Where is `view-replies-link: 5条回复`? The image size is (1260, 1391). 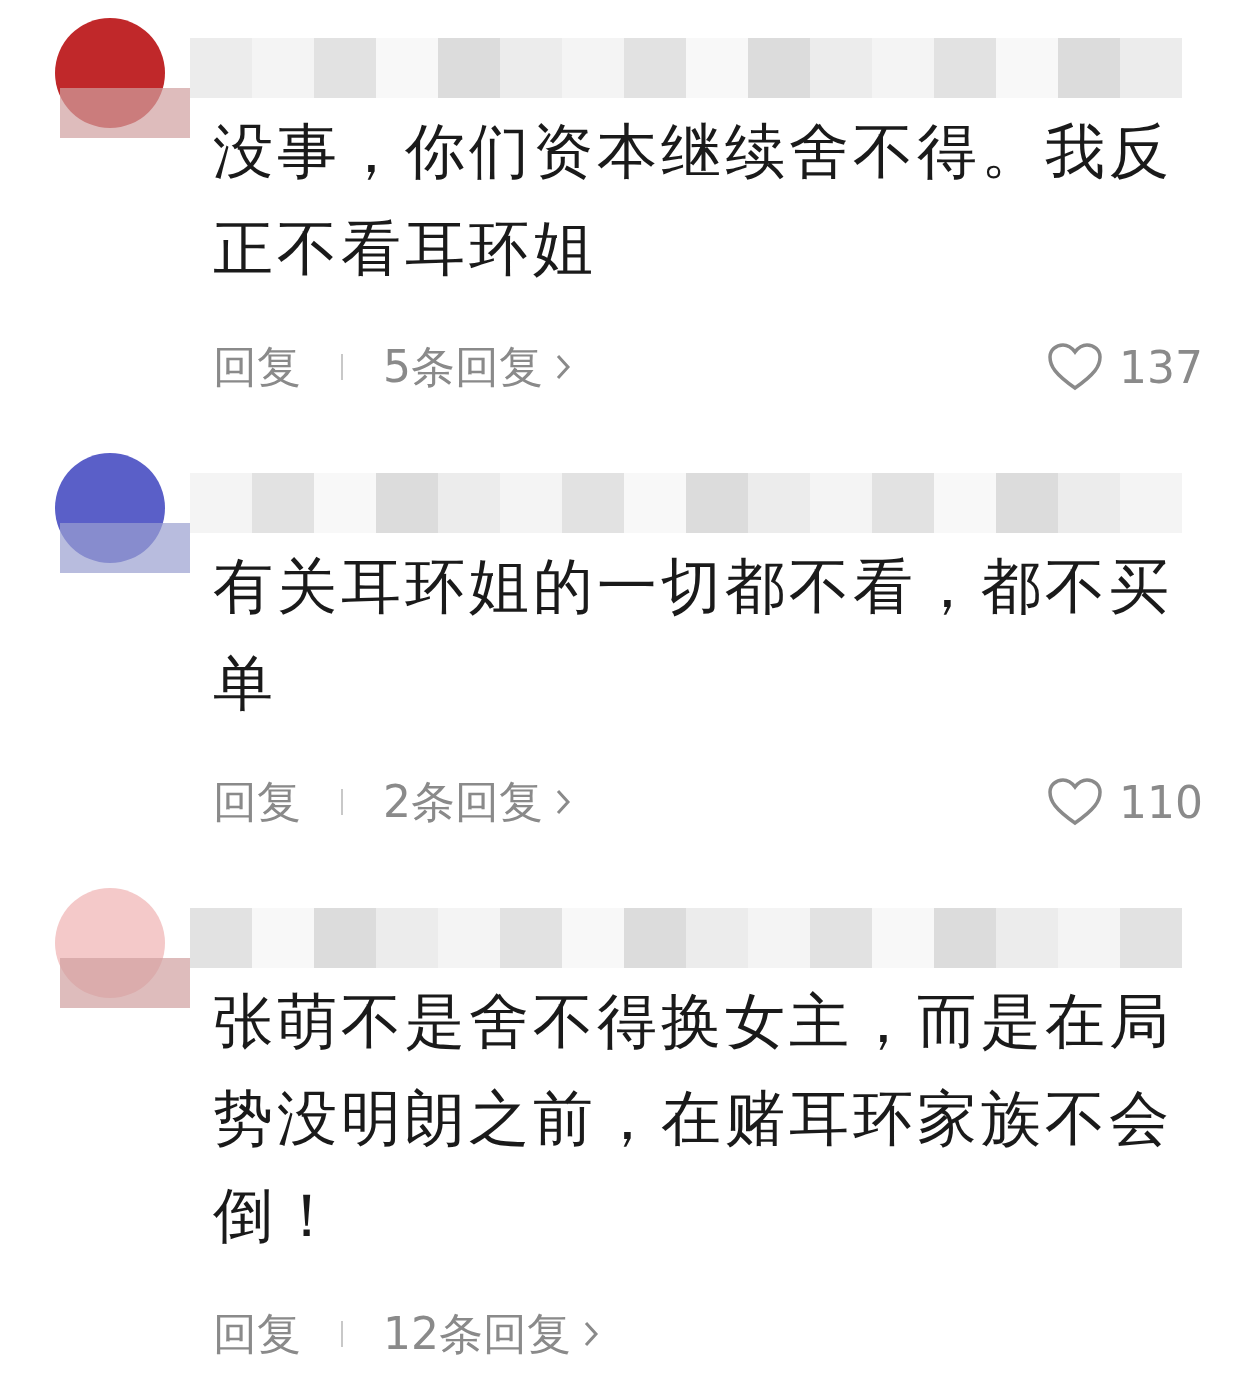
view-replies-link: 5条回复 is located at coordinates (477, 367).